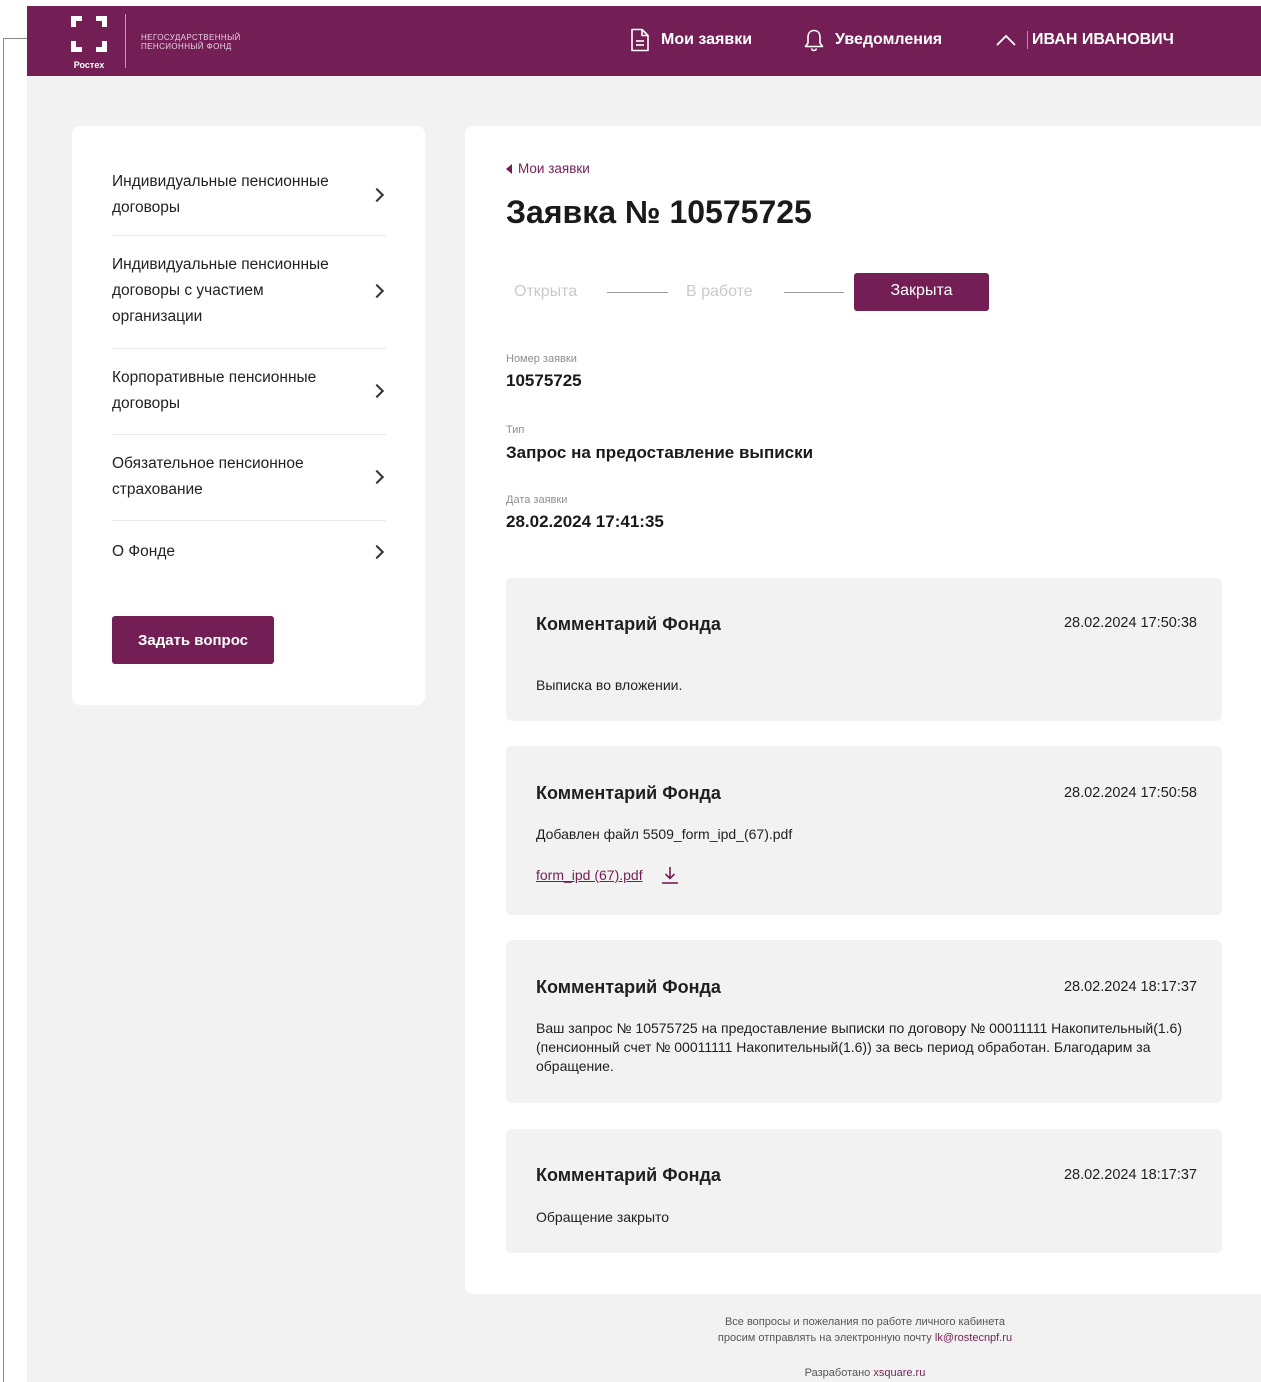  Describe the element at coordinates (921, 292) in the screenshot. I see `status-closed: Закрыта` at that location.